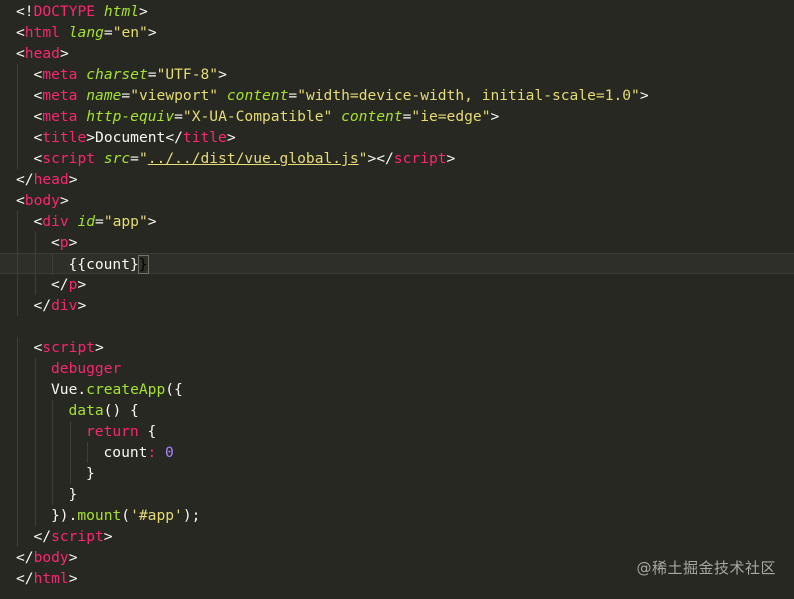 The image size is (794, 599). What do you see at coordinates (397, 284) in the screenshot?
I see `code-line: </p>` at bounding box center [397, 284].